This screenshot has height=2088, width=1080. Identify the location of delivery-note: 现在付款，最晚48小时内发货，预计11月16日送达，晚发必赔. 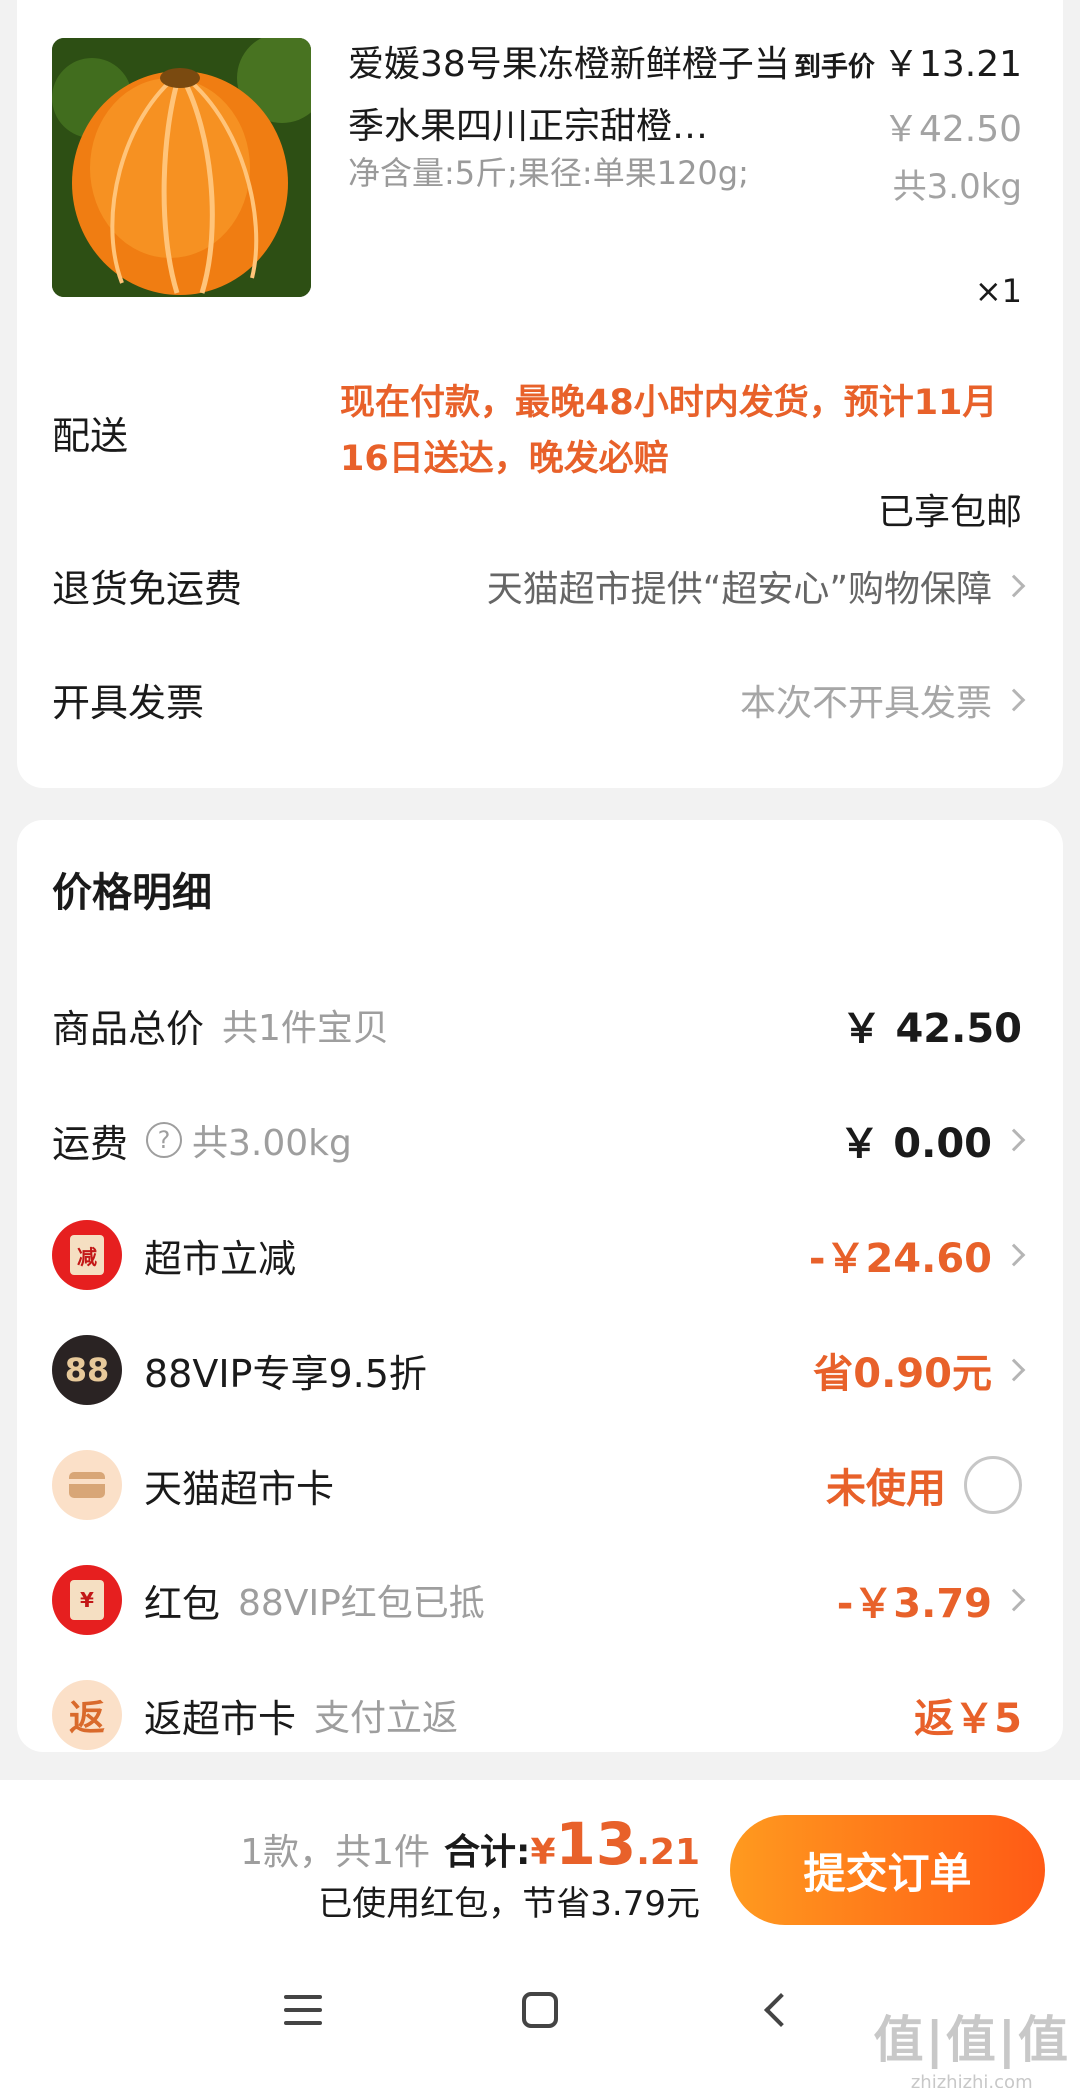
(669, 431).